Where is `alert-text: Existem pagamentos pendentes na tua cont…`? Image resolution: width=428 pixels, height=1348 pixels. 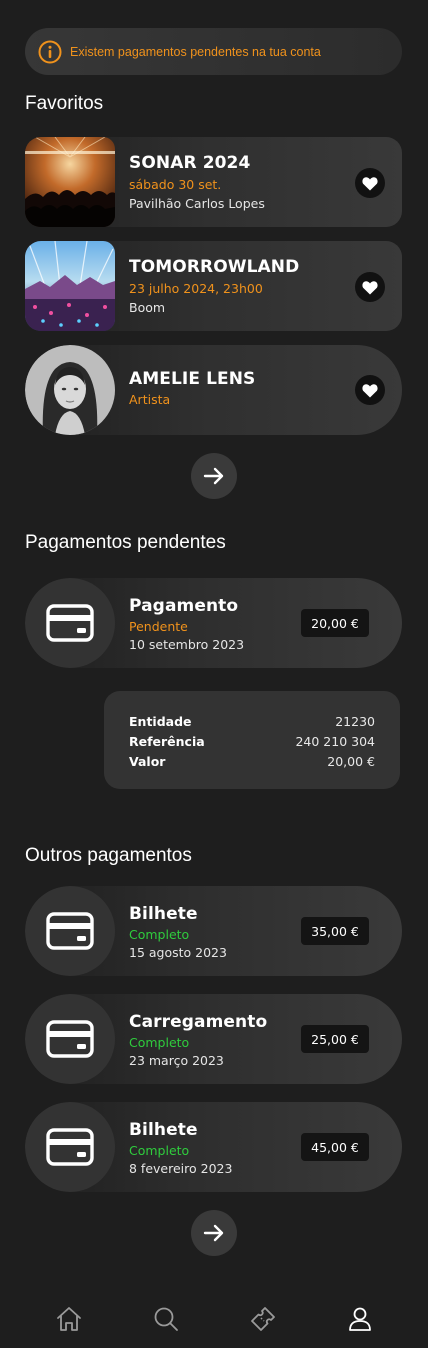 alert-text: Existem pagamentos pendentes na tua cont… is located at coordinates (195, 51).